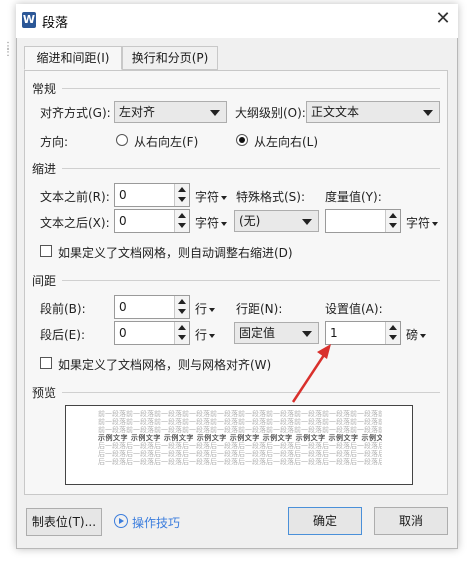 This screenshot has width=474, height=566. Describe the element at coordinates (309, 377) in the screenshot. I see `arrow-shaft` at that location.